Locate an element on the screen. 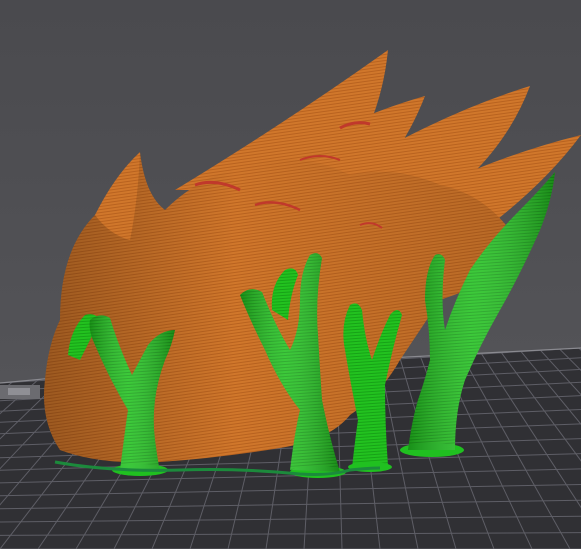  build-plate-logo is located at coordinates (19, 391).